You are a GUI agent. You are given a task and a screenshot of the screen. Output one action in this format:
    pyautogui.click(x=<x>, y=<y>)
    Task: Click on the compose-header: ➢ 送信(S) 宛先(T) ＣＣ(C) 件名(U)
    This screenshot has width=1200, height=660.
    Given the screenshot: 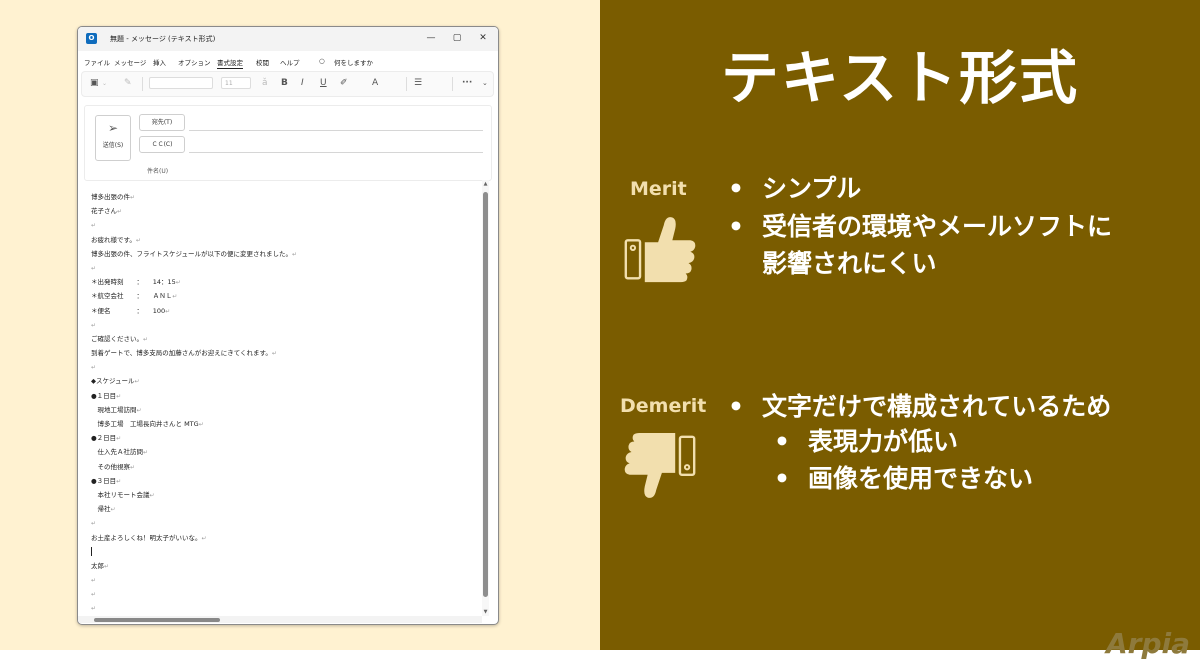 What is the action you would take?
    pyautogui.click(x=288, y=143)
    